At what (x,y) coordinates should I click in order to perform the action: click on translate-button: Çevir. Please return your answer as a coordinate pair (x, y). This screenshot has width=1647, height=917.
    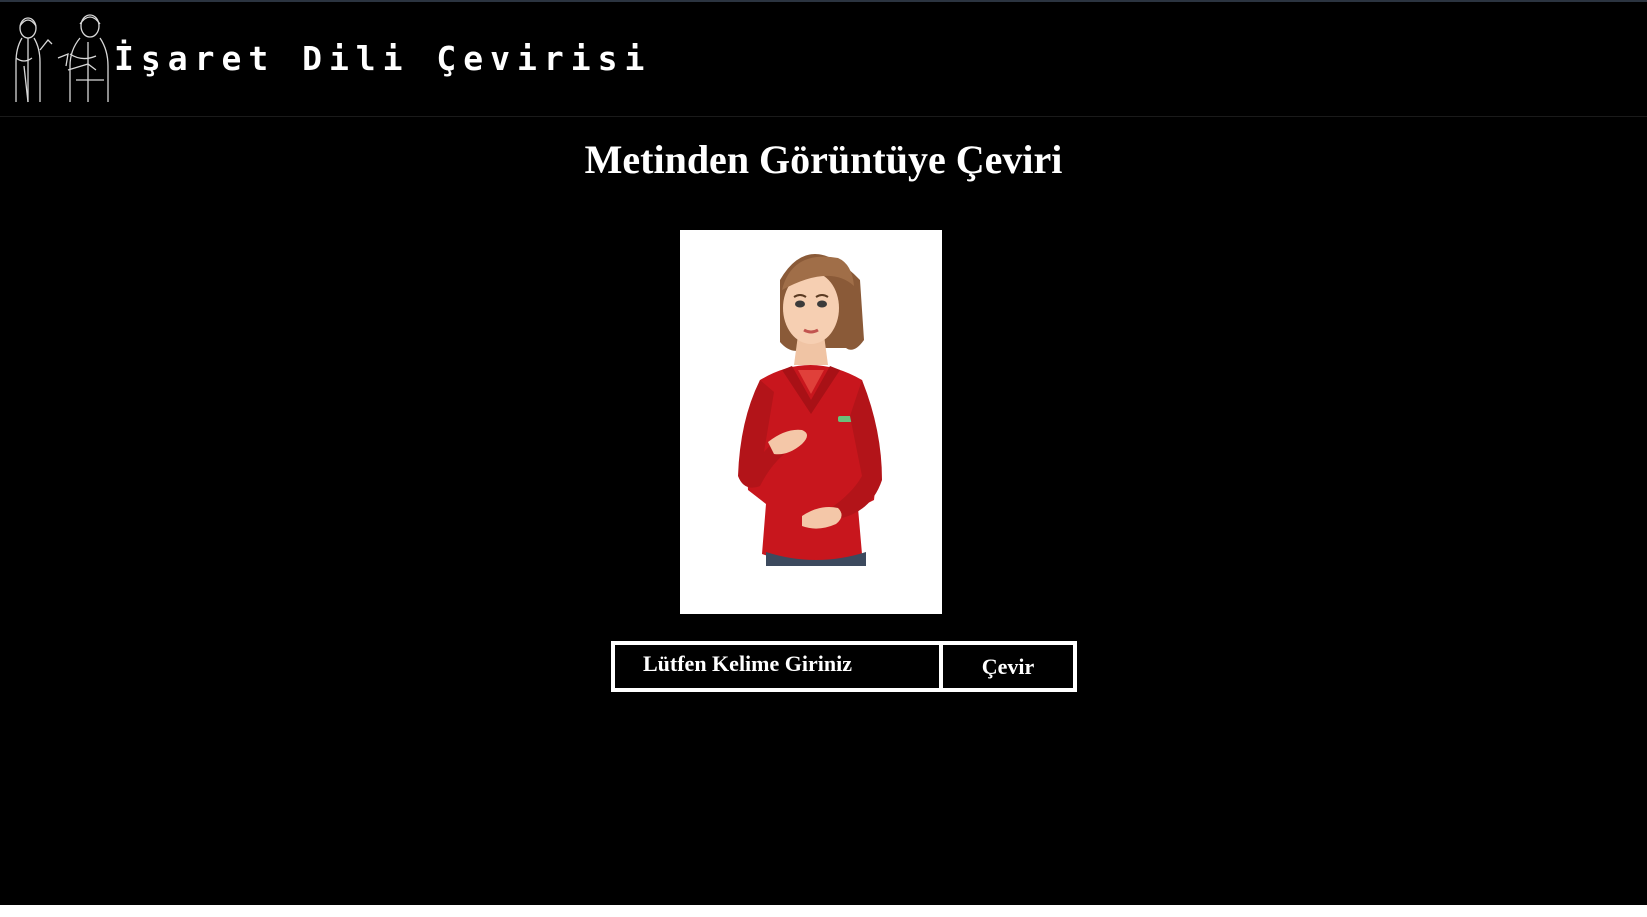
    Looking at the image, I should click on (1008, 666).